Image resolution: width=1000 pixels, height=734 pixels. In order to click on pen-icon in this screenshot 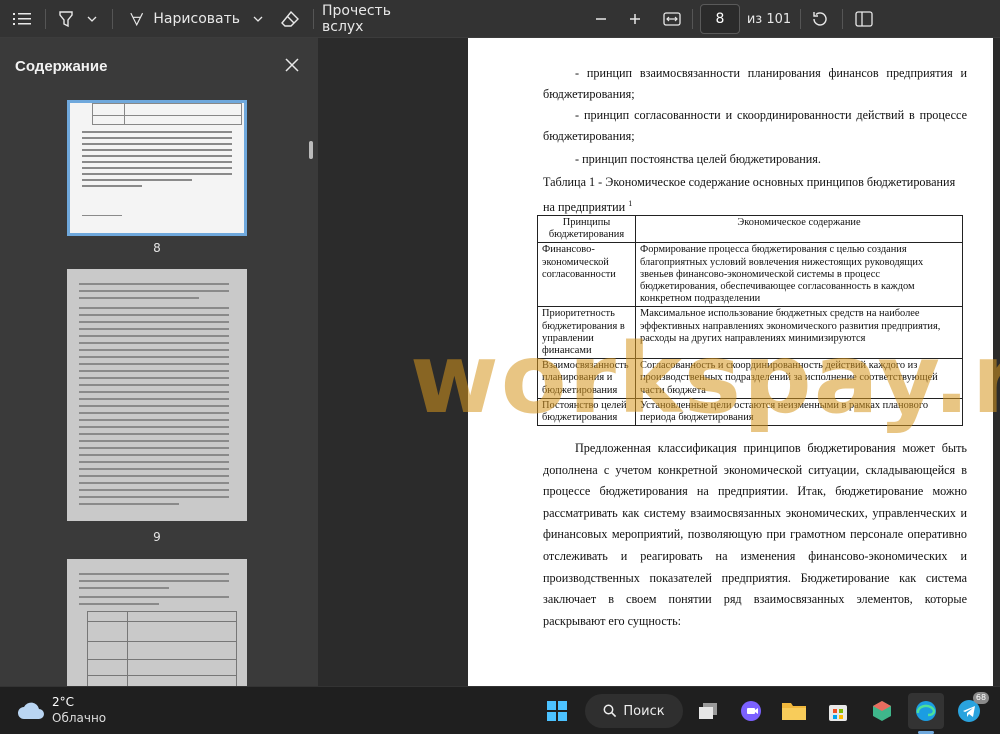, I will do `click(137, 19)`.